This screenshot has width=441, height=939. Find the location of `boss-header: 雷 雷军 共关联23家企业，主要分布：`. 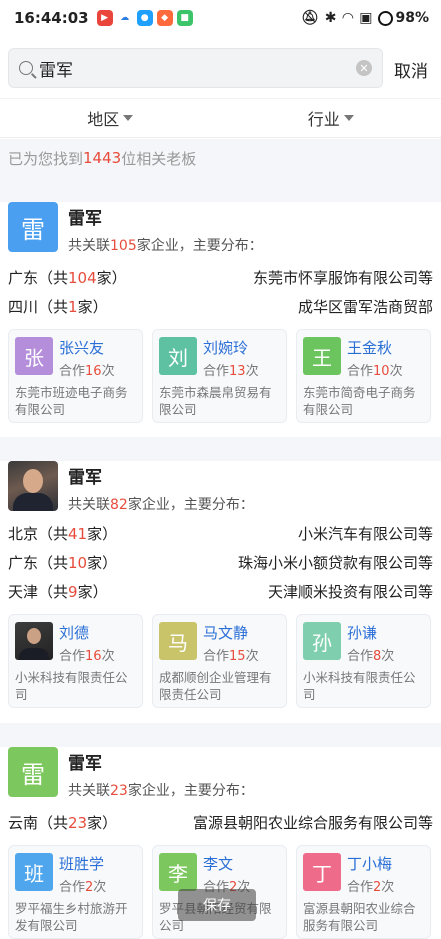

boss-header: 雷 雷军 共关联23家企业，主要分布： is located at coordinates (220, 773).